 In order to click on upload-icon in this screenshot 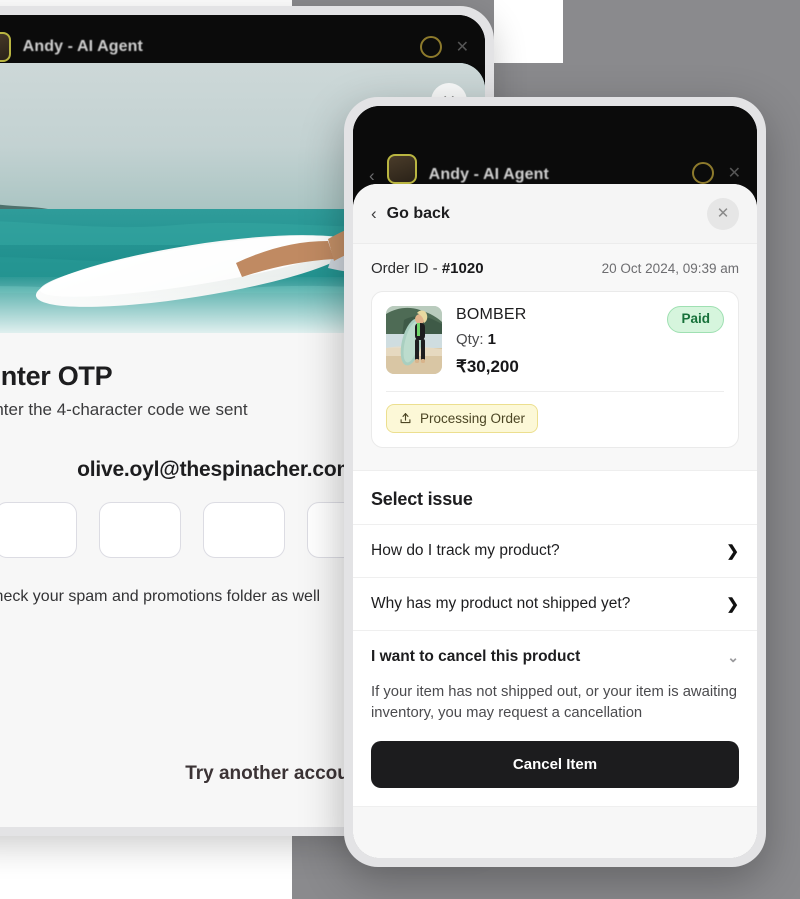, I will do `click(405, 418)`.